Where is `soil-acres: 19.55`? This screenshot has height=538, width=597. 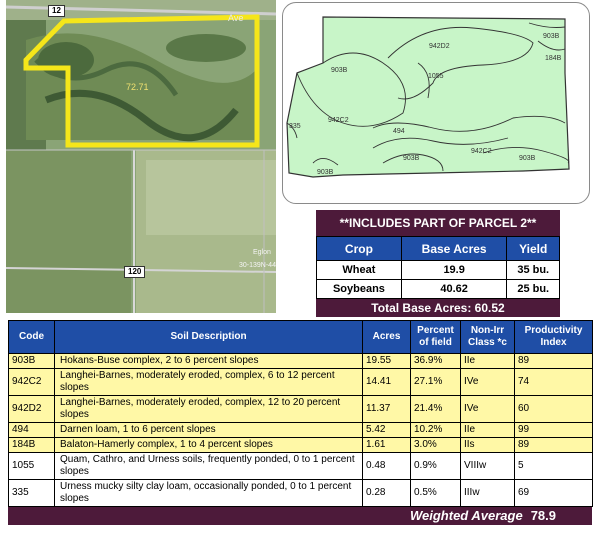
soil-acres: 19.55 is located at coordinates (386, 361).